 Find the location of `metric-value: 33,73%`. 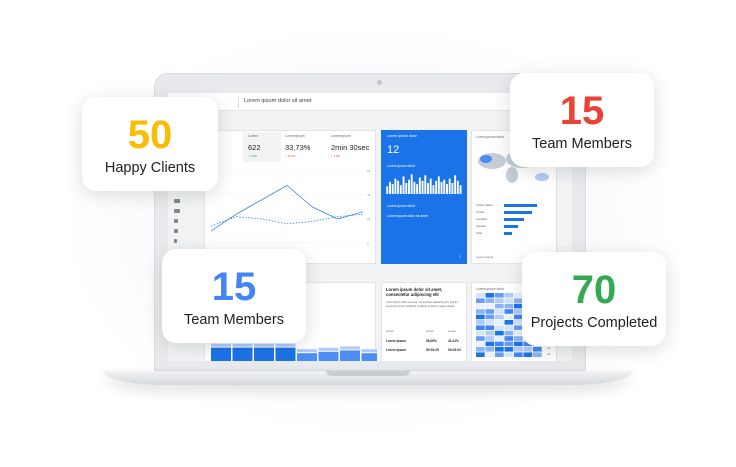

metric-value: 33,73% is located at coordinates (298, 147).